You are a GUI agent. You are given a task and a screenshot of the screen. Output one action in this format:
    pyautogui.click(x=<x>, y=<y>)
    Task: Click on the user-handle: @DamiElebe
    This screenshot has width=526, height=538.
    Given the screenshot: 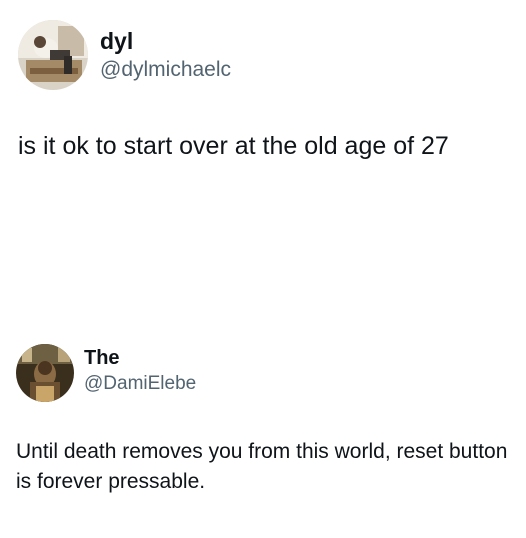 What is the action you would take?
    pyautogui.click(x=140, y=384)
    